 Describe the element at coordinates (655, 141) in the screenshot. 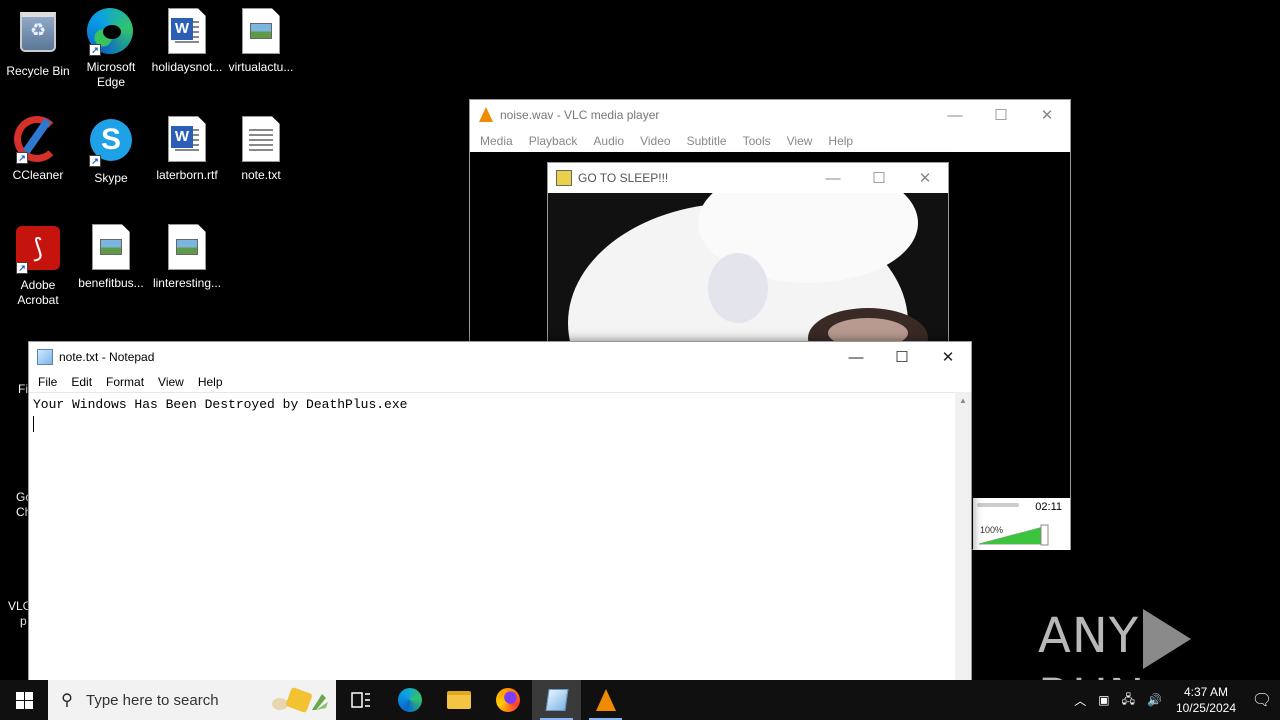

I see `vlc-menu-video: Video` at that location.